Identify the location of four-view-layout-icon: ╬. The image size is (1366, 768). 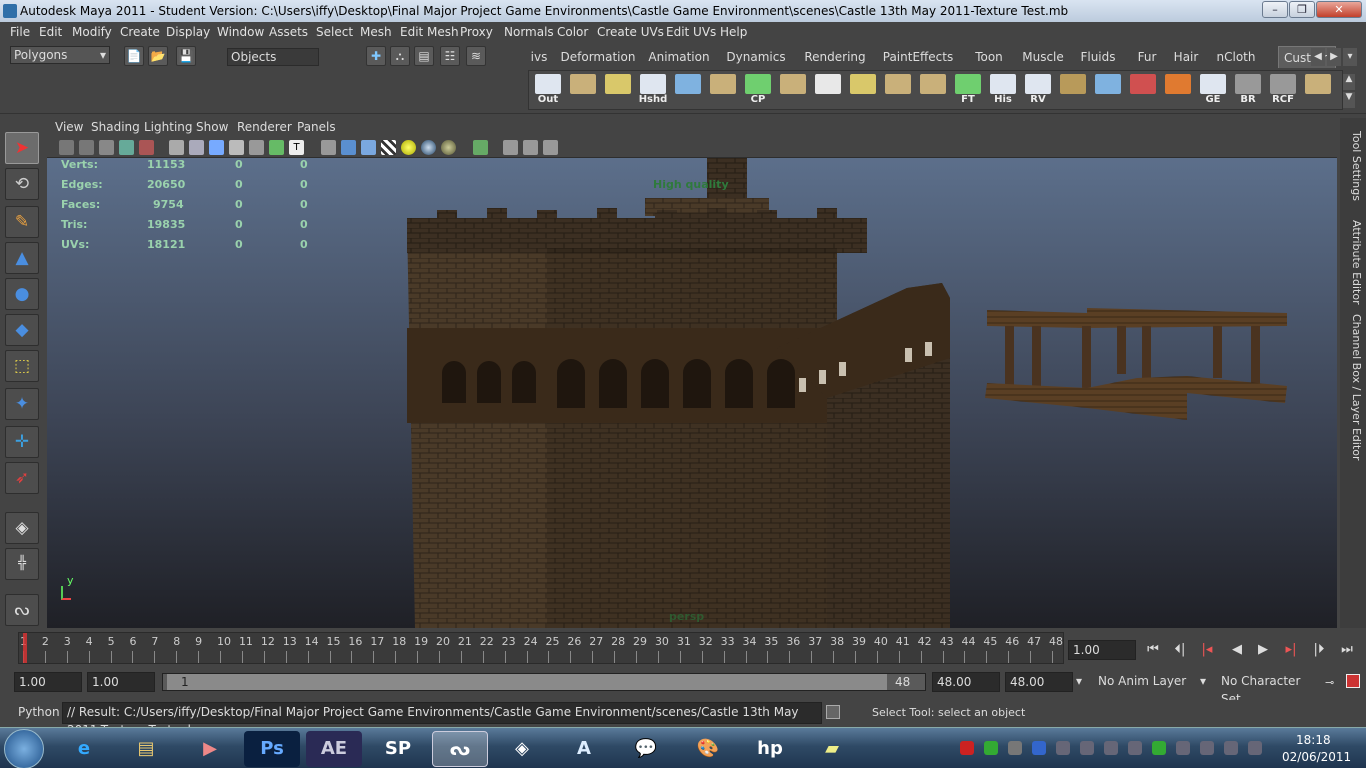
(22, 564).